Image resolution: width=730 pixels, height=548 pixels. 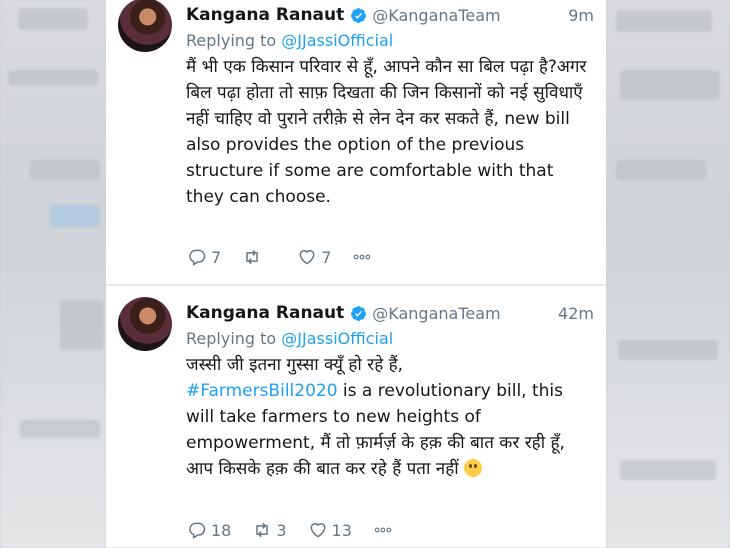 What do you see at coordinates (295, 365) in the screenshot?
I see `tweet-text-line: जस्सी जी इतना गुस्सा क्यूँ हो रहे हैं,` at bounding box center [295, 365].